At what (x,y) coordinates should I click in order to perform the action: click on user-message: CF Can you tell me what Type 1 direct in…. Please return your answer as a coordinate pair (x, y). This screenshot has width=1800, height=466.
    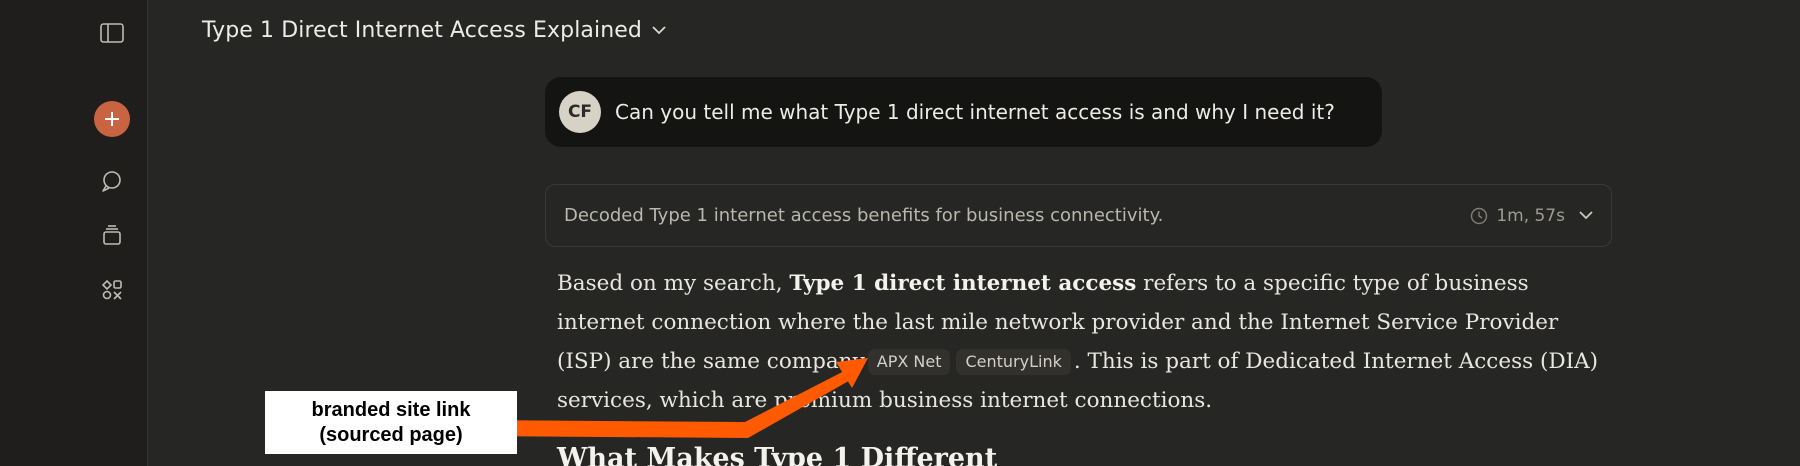
    Looking at the image, I should click on (963, 112).